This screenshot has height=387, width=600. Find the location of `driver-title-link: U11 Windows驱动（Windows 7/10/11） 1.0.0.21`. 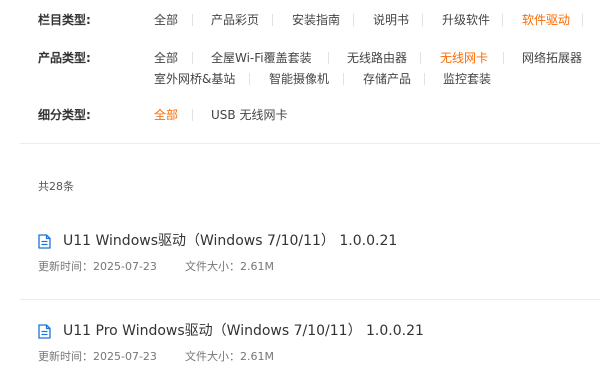

driver-title-link: U11 Windows驱动（Windows 7/10/11） 1.0.0.21 is located at coordinates (319, 241).